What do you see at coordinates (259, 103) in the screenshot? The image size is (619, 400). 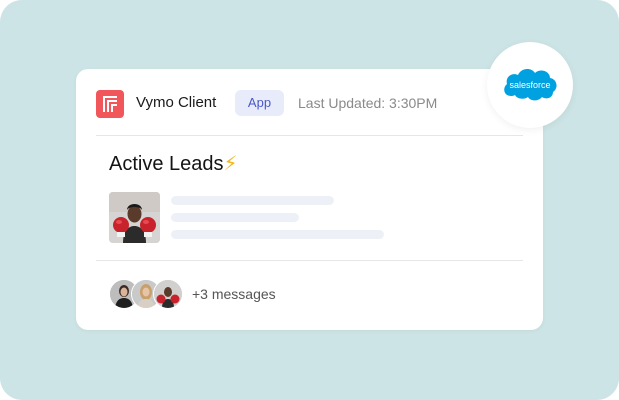 I see `app-badge: App` at bounding box center [259, 103].